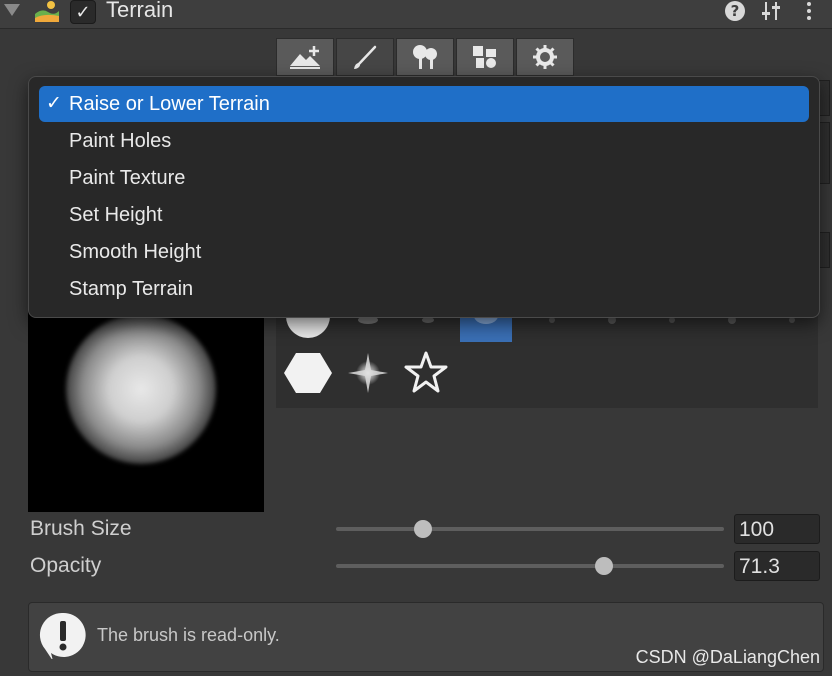 This screenshot has height=676, width=832. Describe the element at coordinates (424, 104) in the screenshot. I see `menu-item-raise-or-lower-terrain: ✓ Raise or Lower Terrain` at that location.